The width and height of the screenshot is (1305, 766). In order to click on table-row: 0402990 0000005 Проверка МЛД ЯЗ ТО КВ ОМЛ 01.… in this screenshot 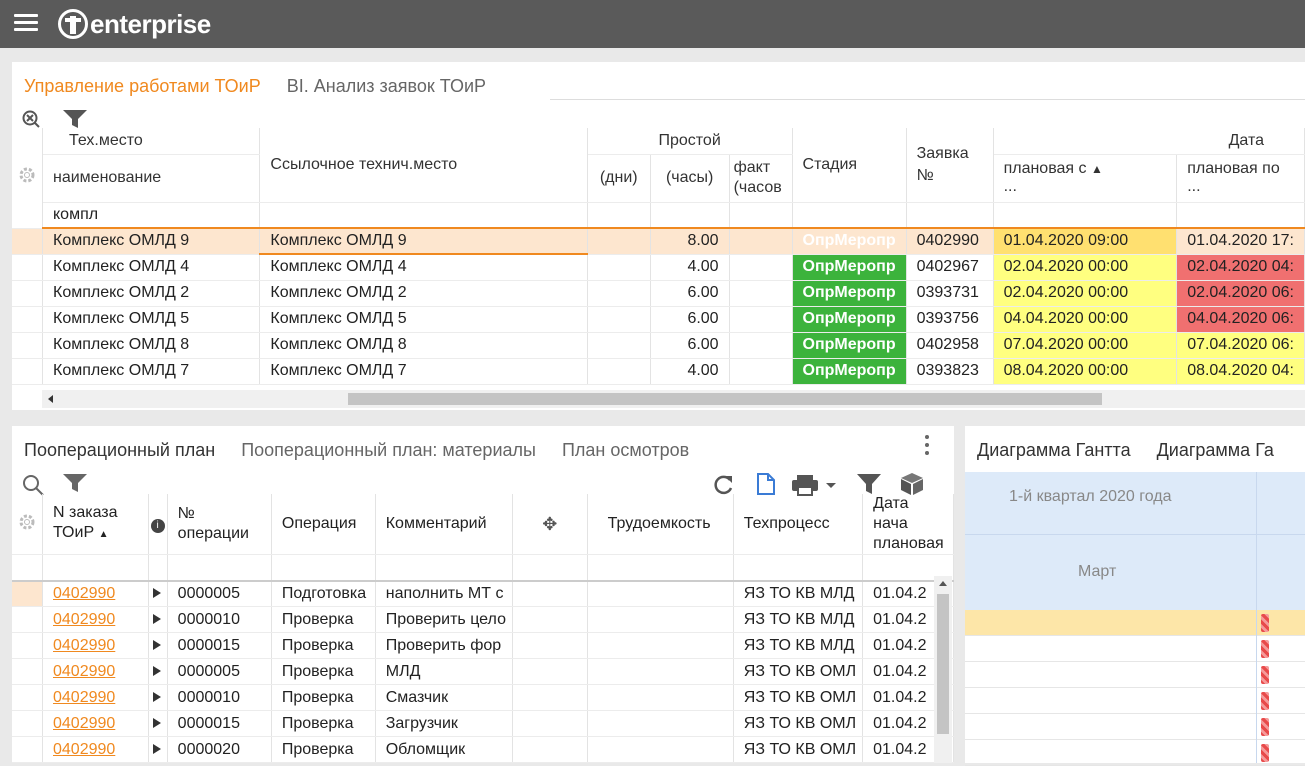, I will do `click(483, 671)`.